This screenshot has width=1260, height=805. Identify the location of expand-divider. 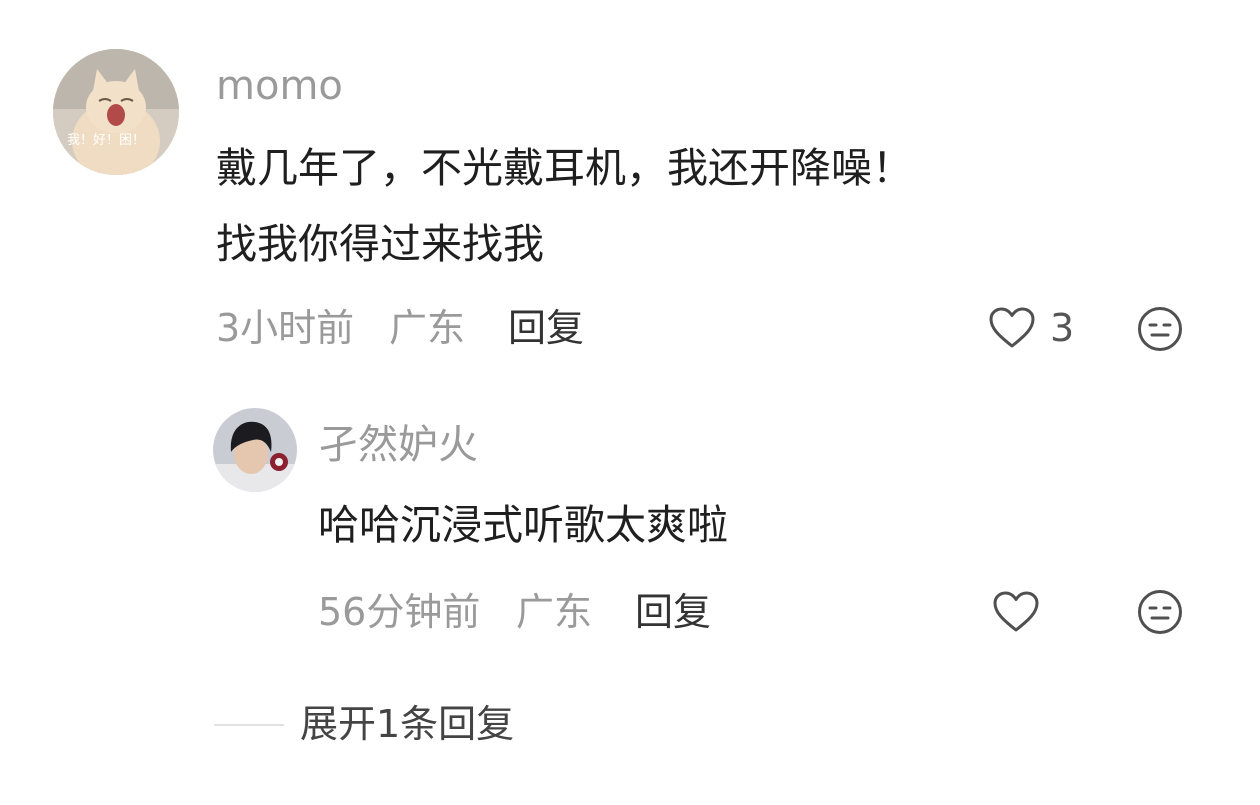
(249, 725).